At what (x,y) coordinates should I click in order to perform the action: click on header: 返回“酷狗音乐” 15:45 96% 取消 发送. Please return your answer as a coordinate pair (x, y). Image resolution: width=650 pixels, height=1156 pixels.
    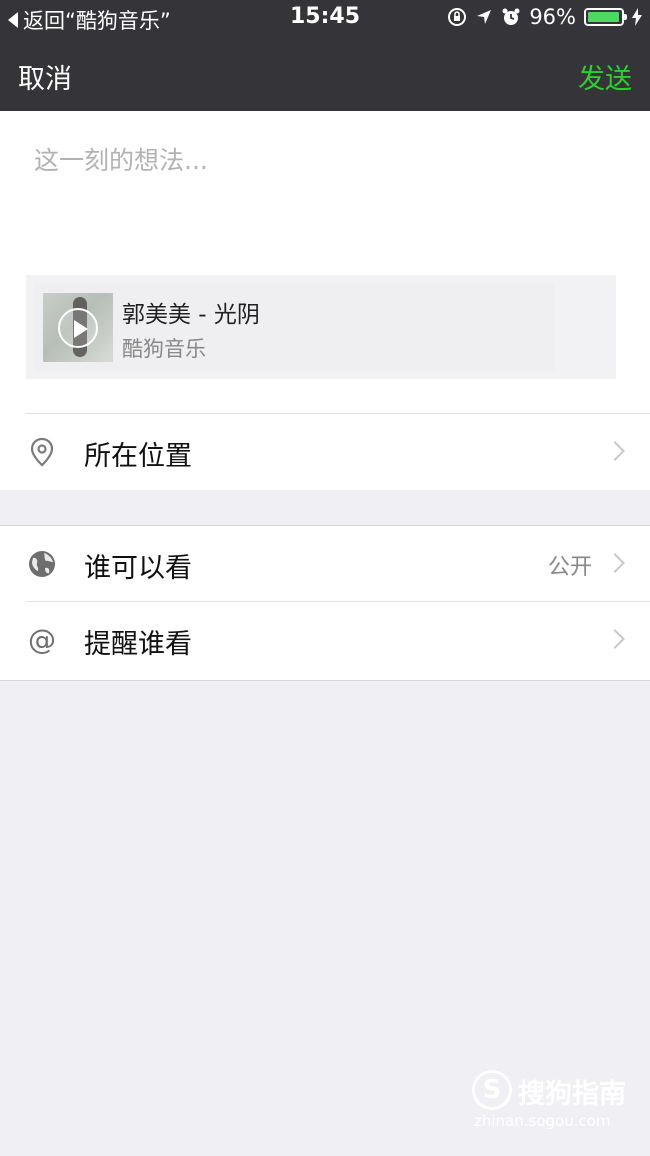
    Looking at the image, I should click on (325, 55).